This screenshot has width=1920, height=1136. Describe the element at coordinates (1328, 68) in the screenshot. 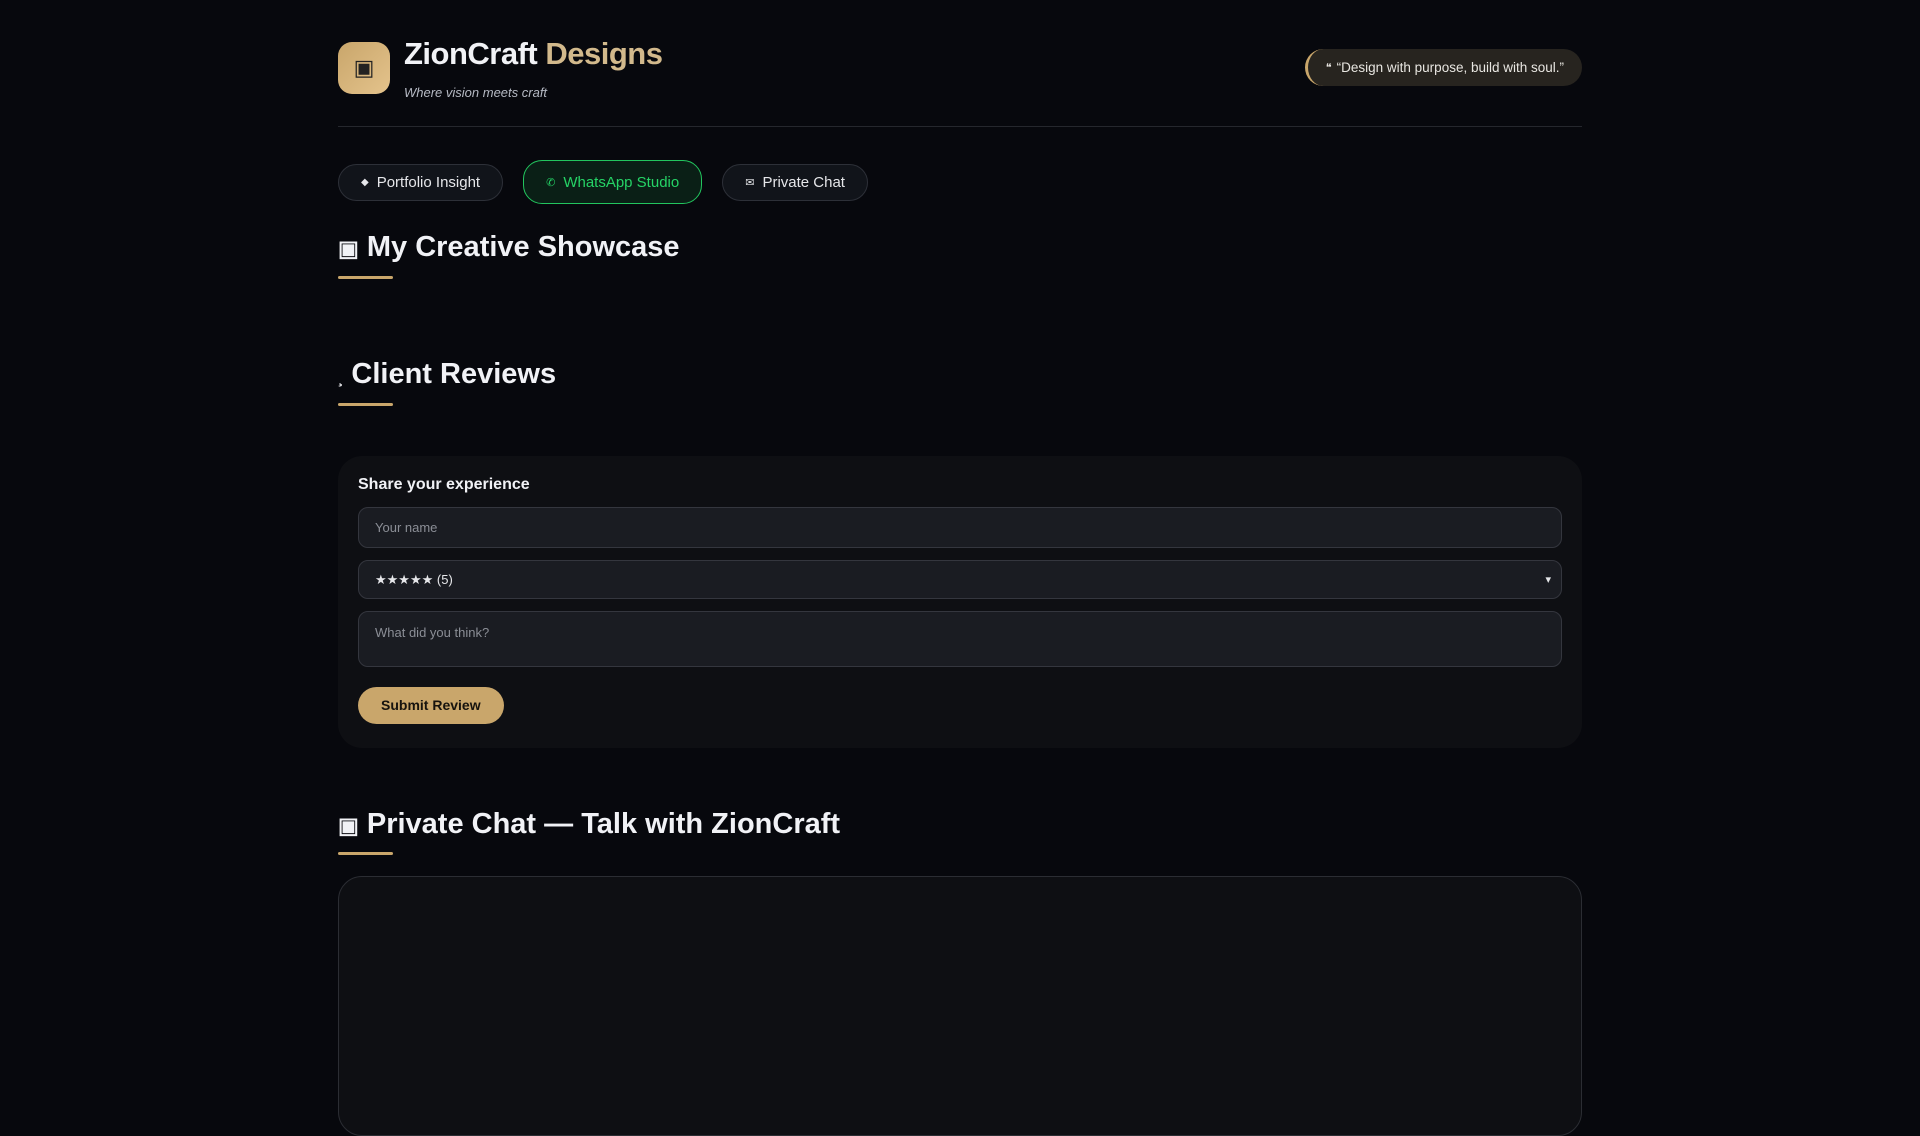

I see `quote-icon: ❝` at that location.